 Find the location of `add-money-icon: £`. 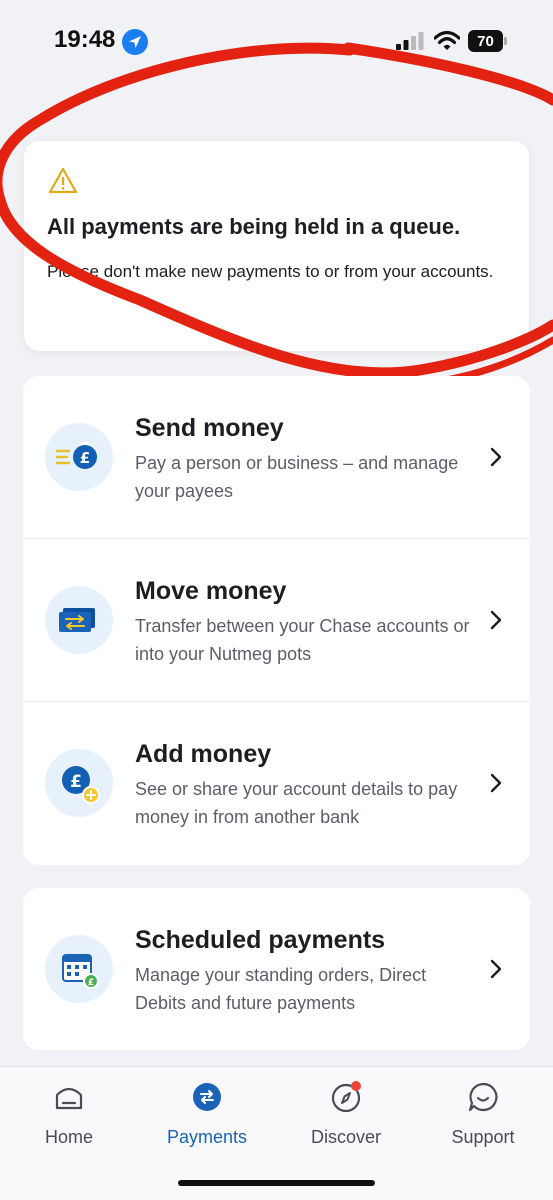

add-money-icon: £ is located at coordinates (79, 783).